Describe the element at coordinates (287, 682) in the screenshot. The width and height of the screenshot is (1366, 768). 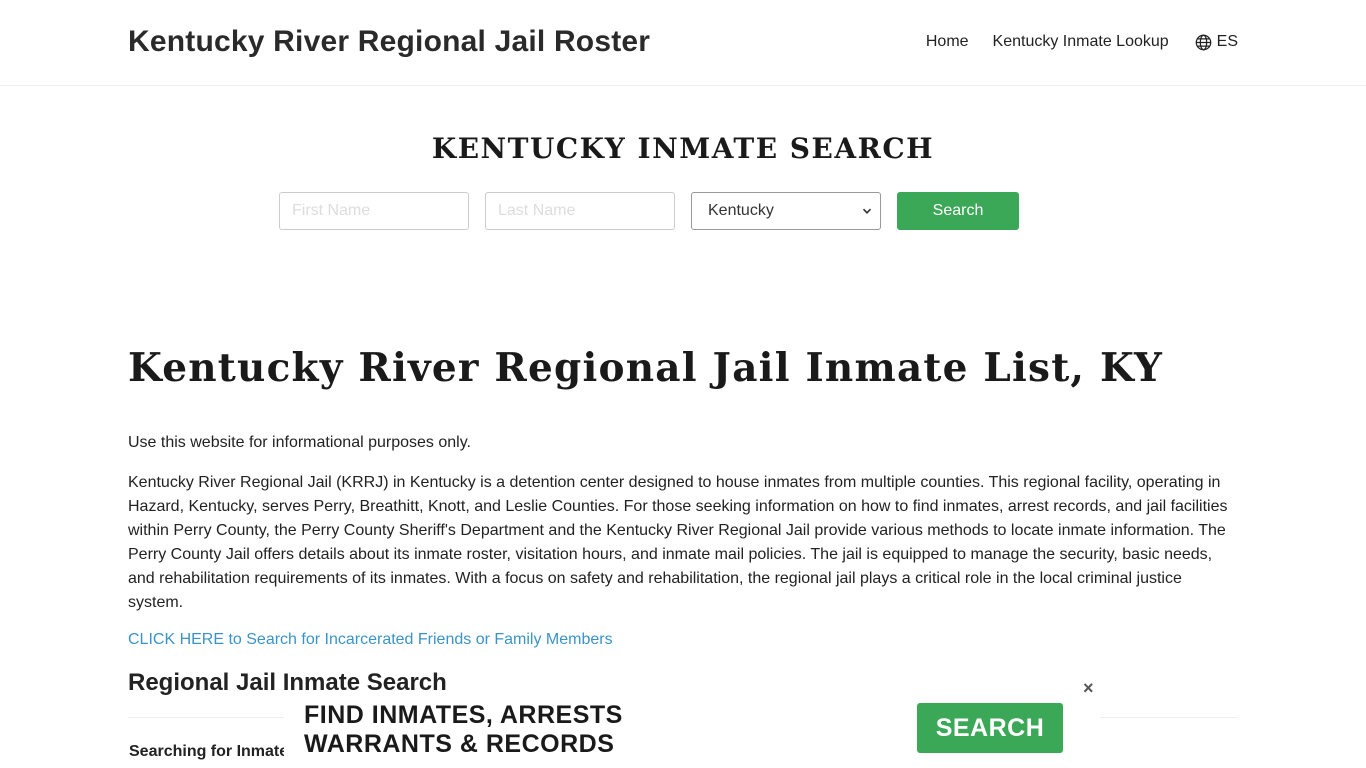
I see `section-title: Regional Jail Inmate Search` at that location.